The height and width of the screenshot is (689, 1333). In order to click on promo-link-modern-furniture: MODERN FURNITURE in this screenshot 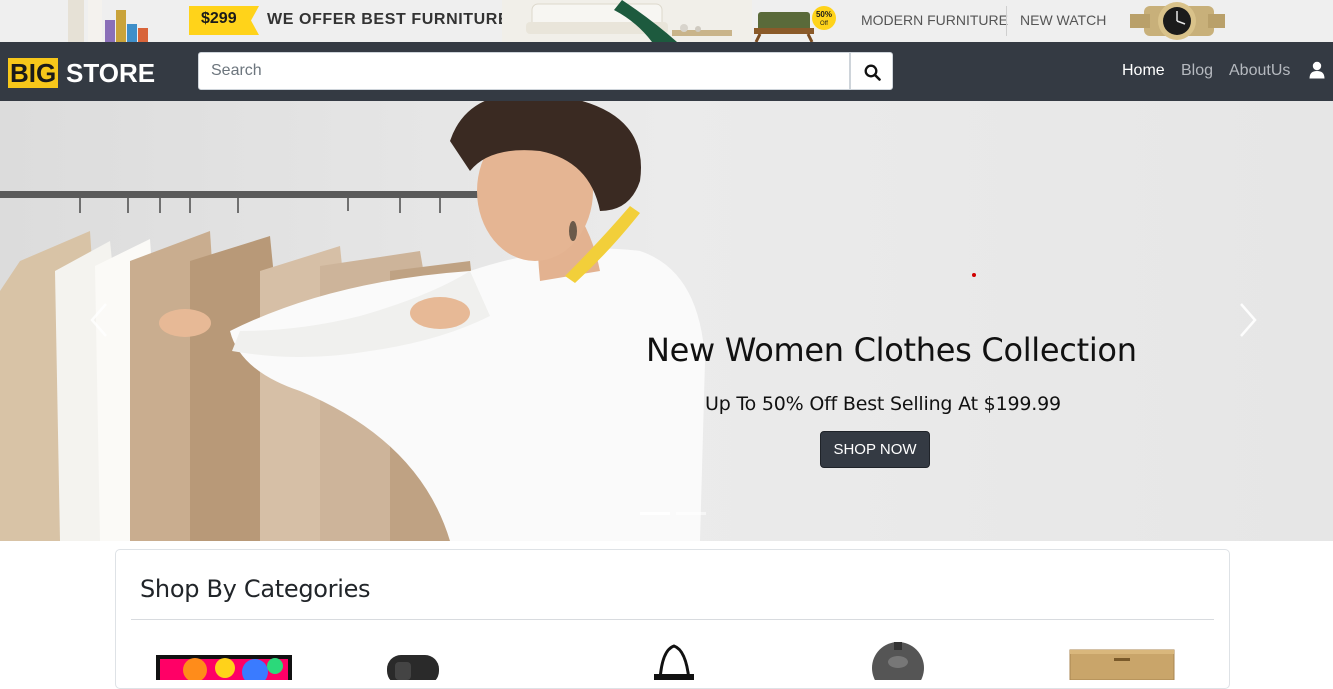, I will do `click(934, 20)`.